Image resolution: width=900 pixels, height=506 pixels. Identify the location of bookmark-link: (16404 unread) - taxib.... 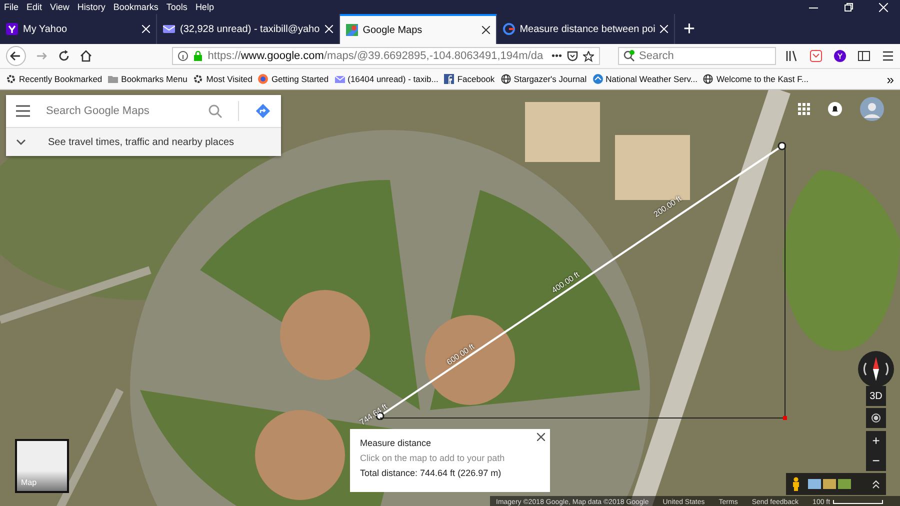
(393, 79).